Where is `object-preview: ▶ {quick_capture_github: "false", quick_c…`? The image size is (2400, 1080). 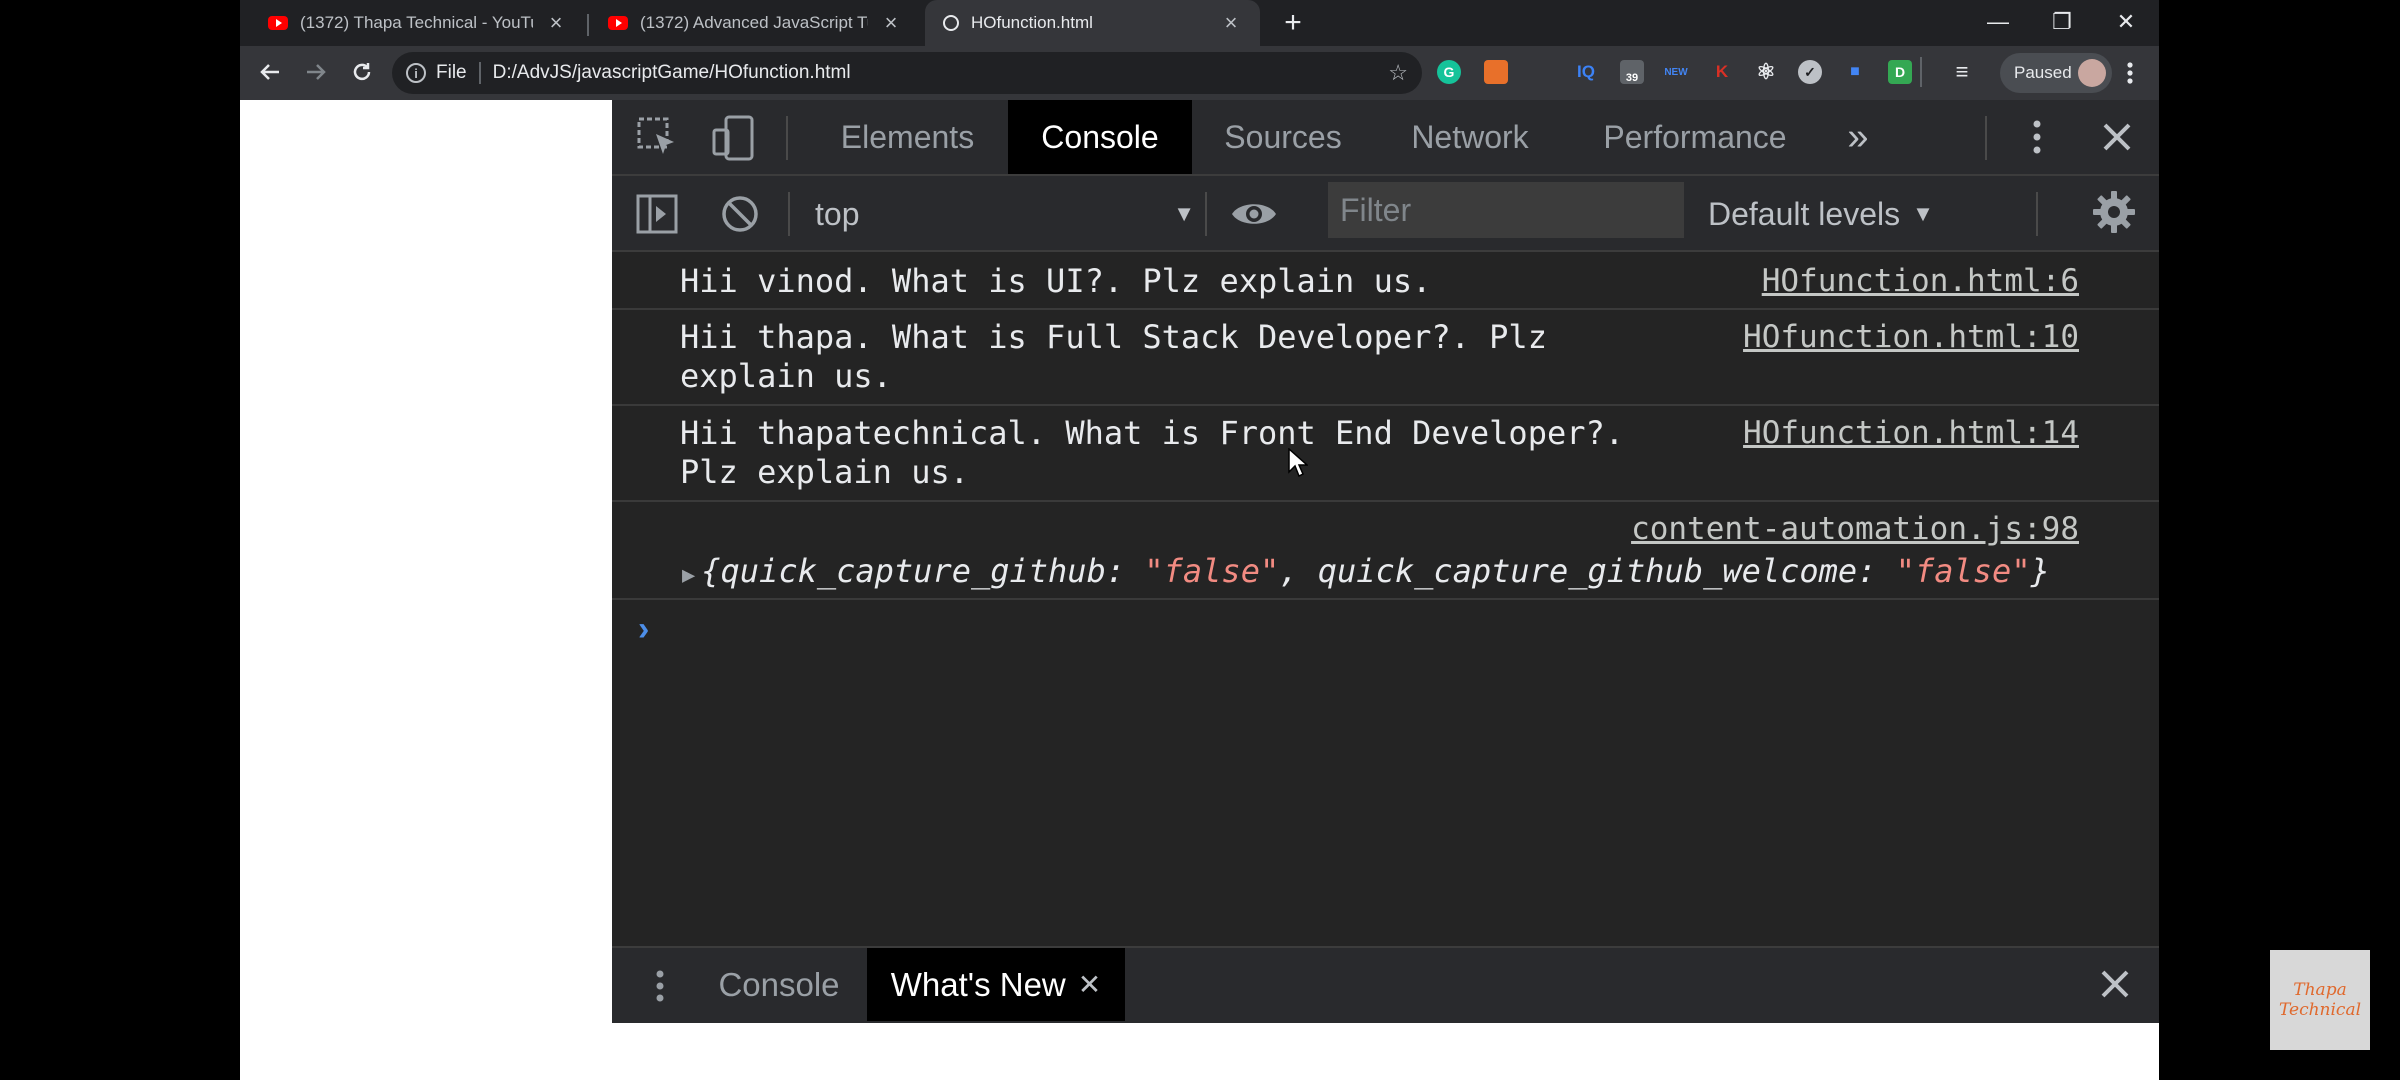 object-preview: ▶ {quick_capture_github: "false", quick_c… is located at coordinates (1366, 571).